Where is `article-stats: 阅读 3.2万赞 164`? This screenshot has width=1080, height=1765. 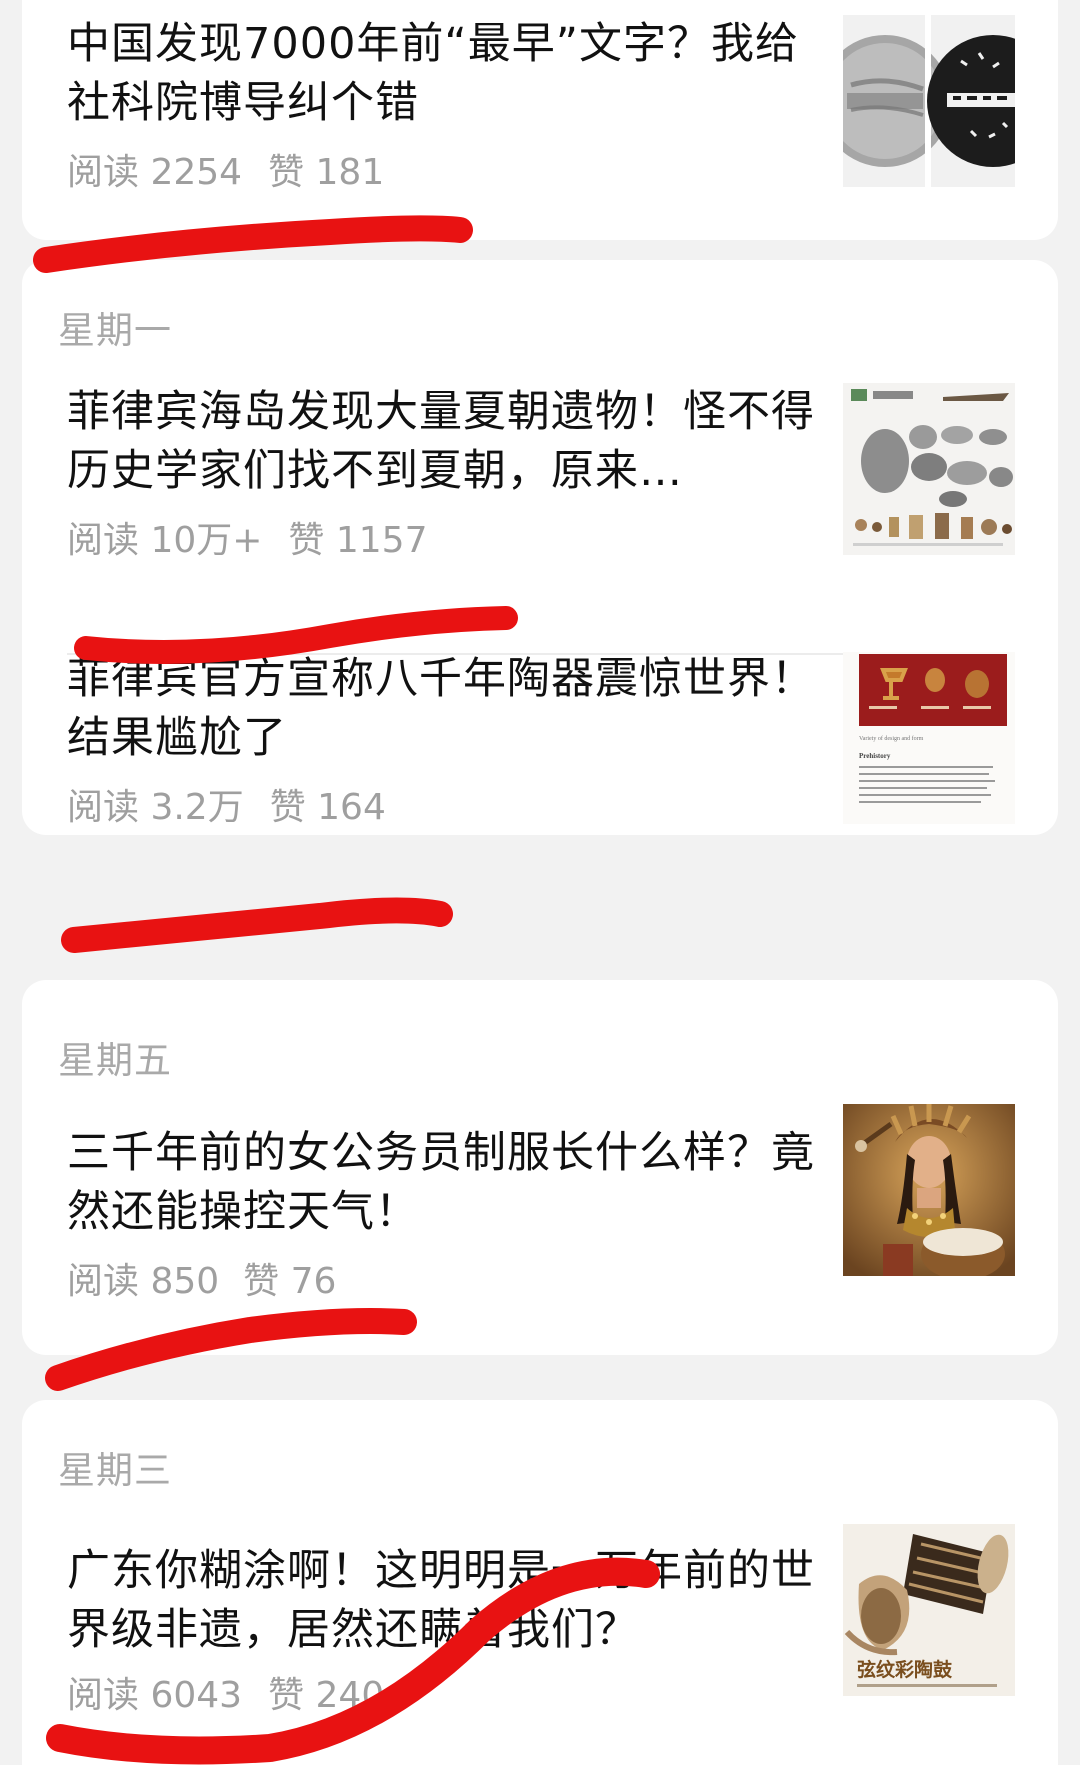 article-stats: 阅读 3.2万赞 164 is located at coordinates (226, 804).